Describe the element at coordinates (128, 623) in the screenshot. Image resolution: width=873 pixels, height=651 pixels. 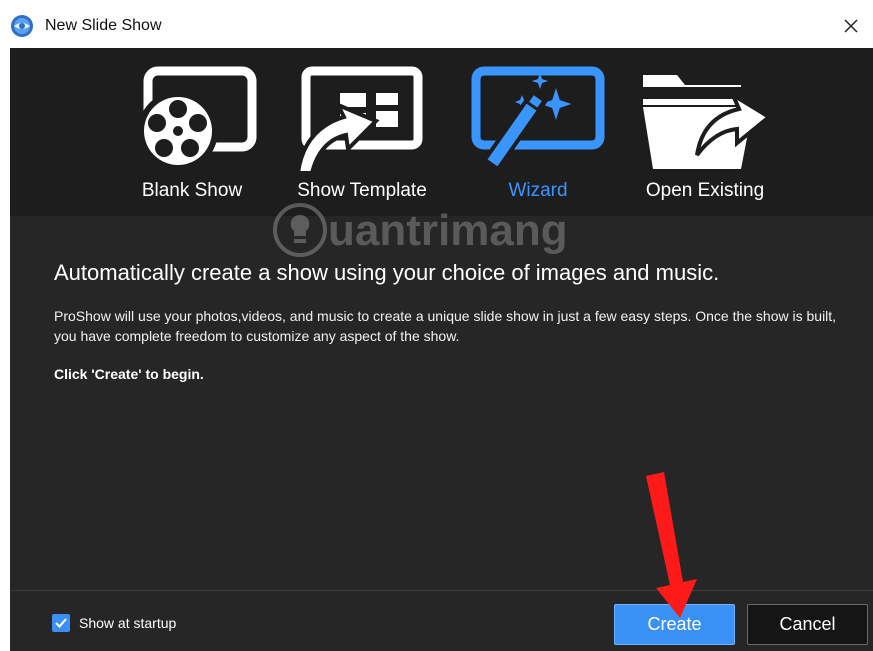
I see `show-at-startup-label: Show at startup` at that location.